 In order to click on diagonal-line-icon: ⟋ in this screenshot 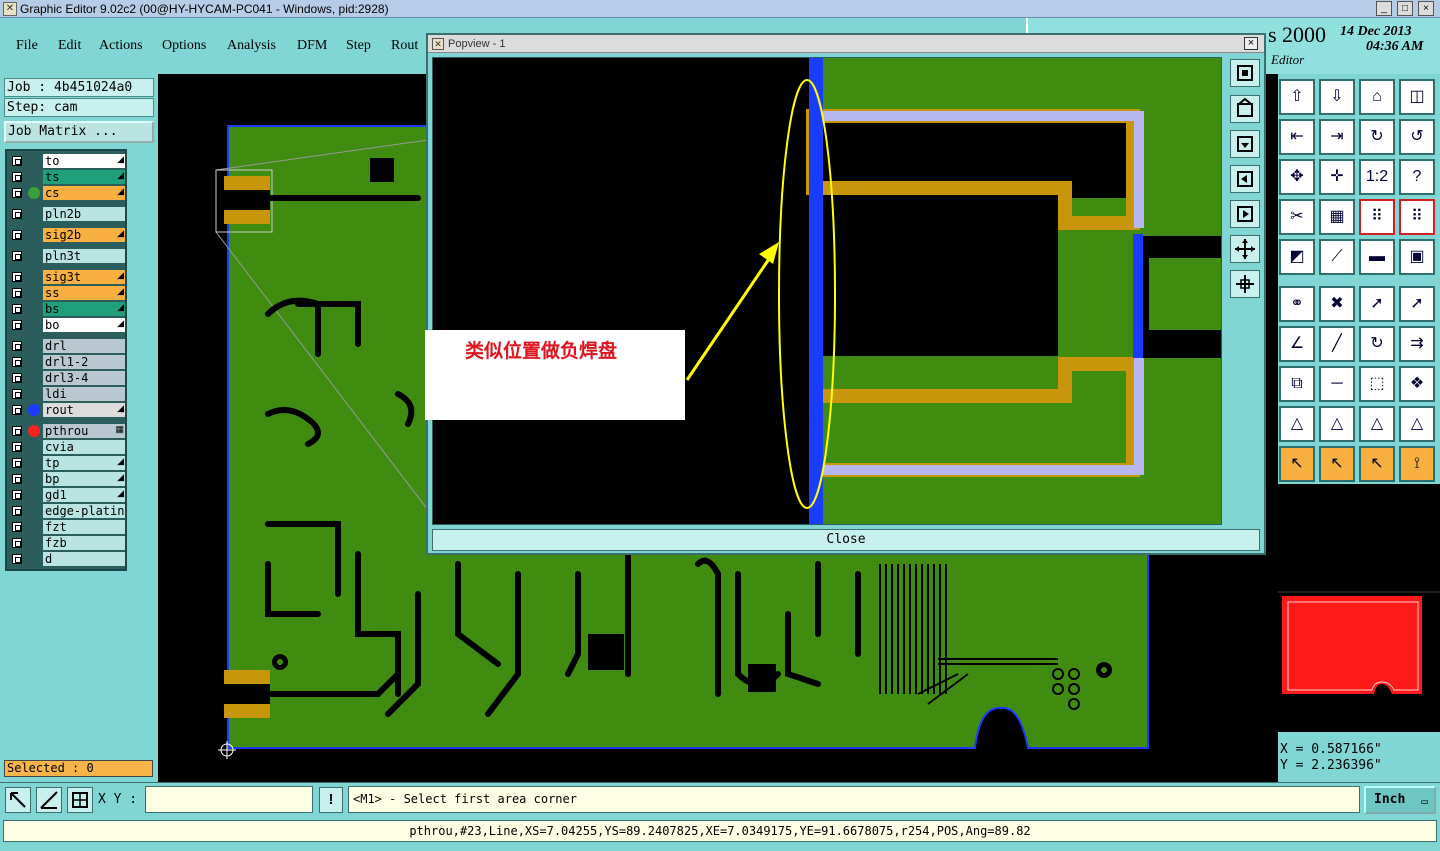, I will do `click(1337, 257)`.